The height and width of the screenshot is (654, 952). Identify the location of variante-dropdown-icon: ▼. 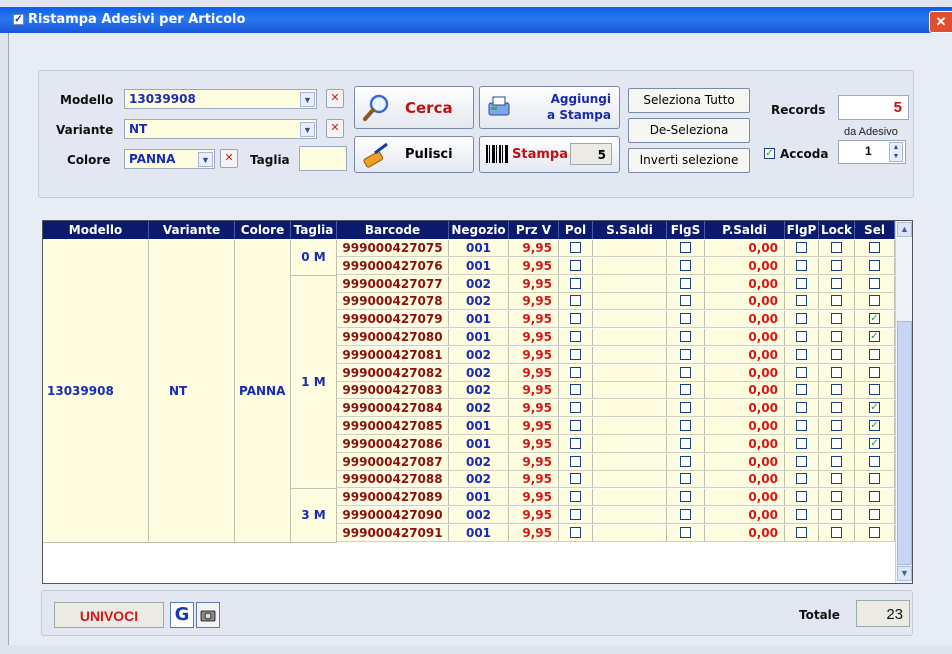
(307, 129).